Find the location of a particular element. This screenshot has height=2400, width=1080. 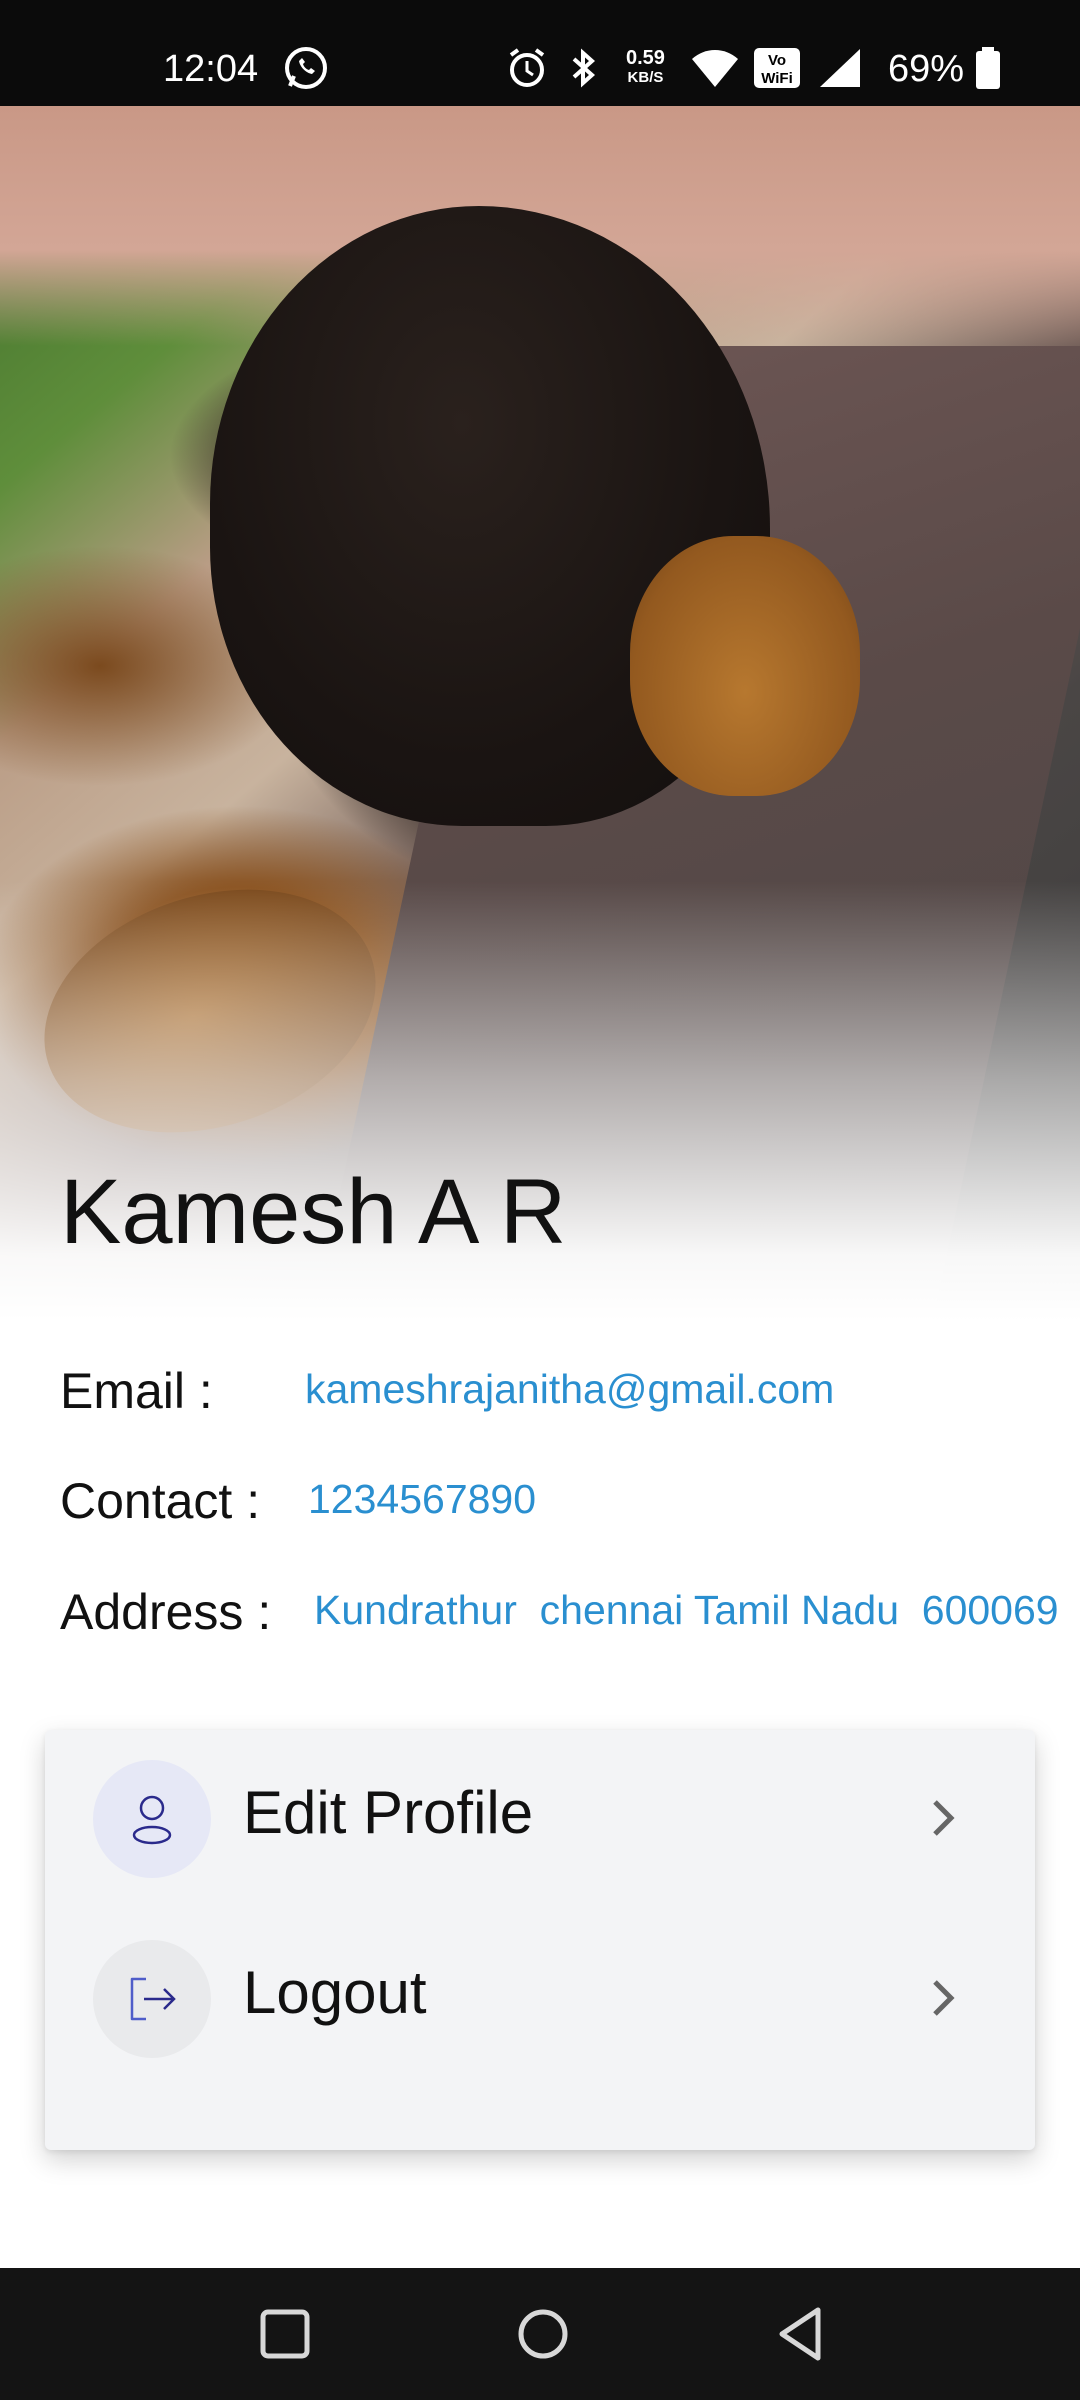

vowifi-icon: Vo WiFi is located at coordinates (777, 68).